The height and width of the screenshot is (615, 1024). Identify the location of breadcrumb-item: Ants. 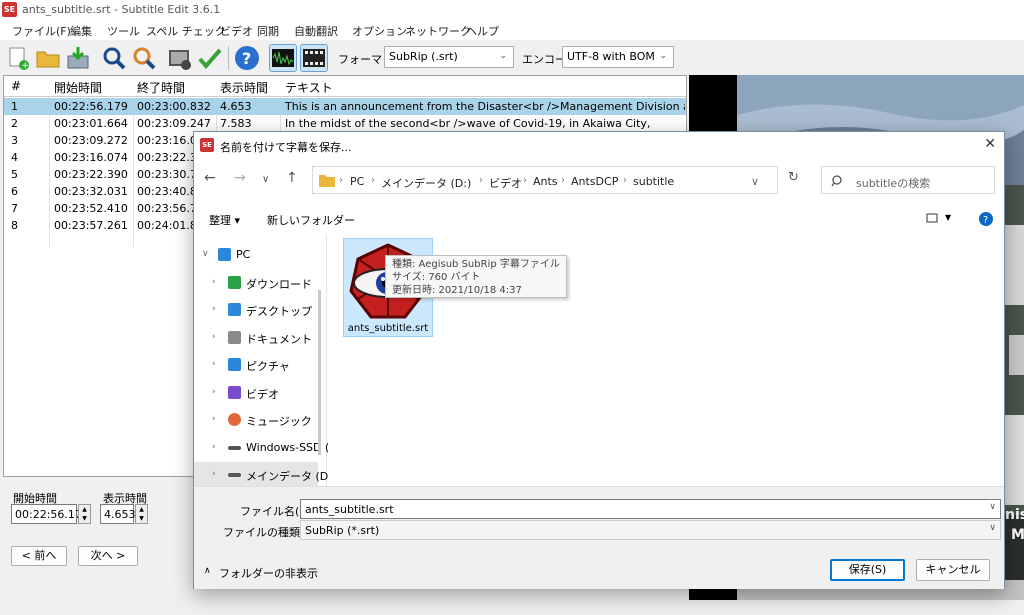
(545, 181).